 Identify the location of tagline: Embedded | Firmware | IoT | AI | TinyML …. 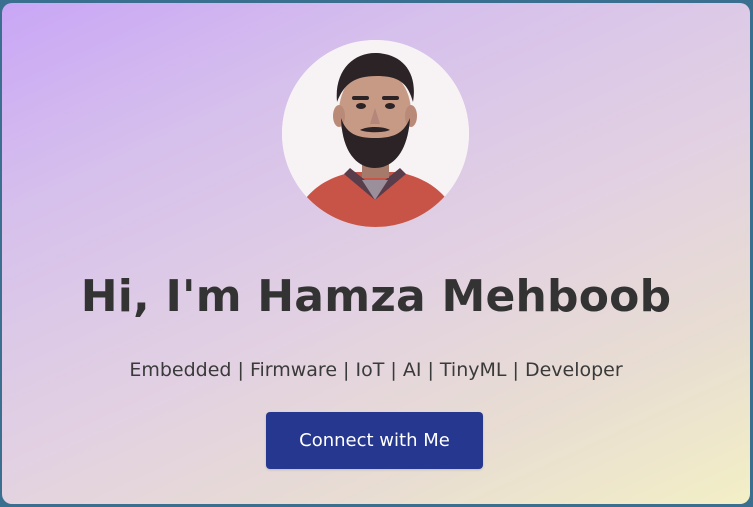
(376, 370).